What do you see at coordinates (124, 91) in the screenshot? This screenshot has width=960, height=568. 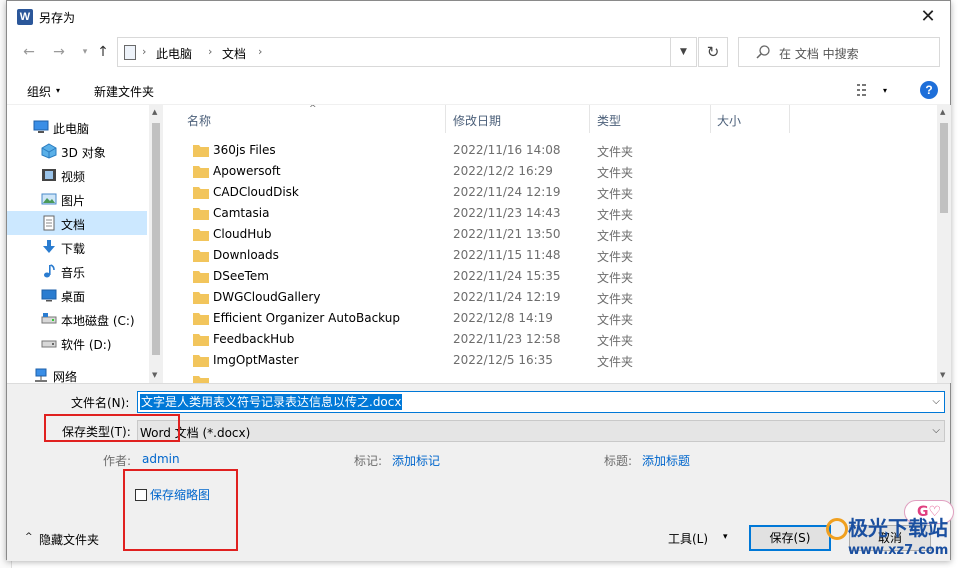 I see `new-folder-button: 新建文件夹` at bounding box center [124, 91].